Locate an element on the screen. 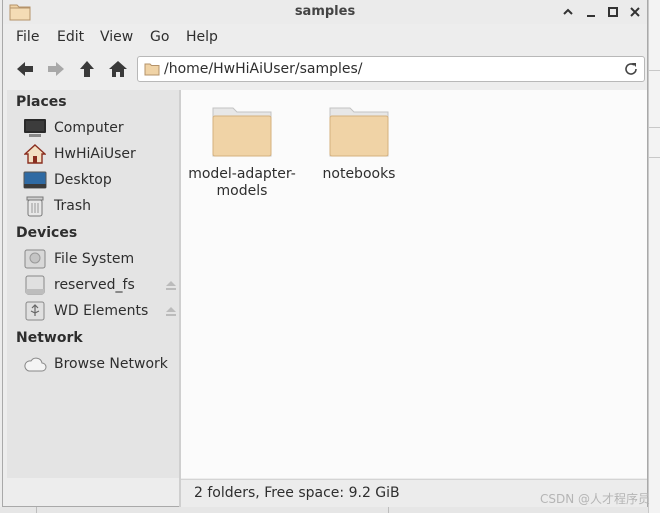 The height and width of the screenshot is (513, 660). desktop-icon is located at coordinates (35, 180).